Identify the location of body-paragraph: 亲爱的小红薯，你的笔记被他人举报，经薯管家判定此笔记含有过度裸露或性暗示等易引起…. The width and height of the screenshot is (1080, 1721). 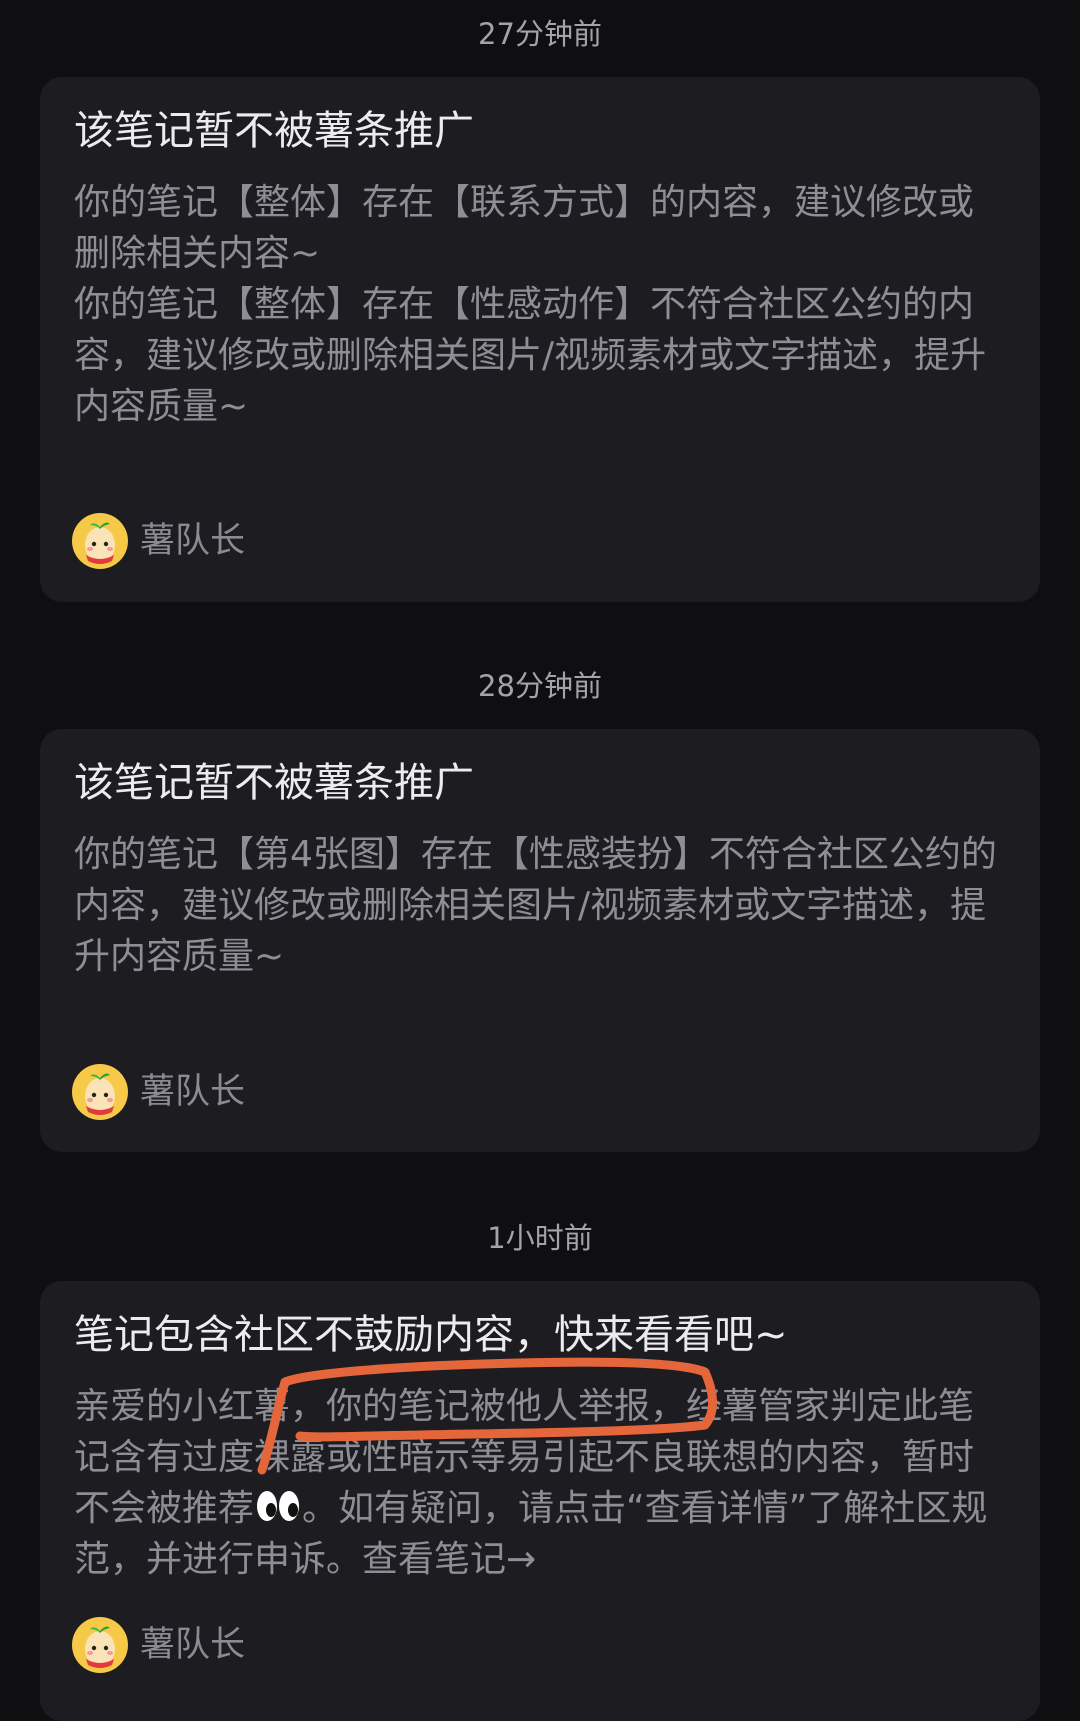
(539, 1483).